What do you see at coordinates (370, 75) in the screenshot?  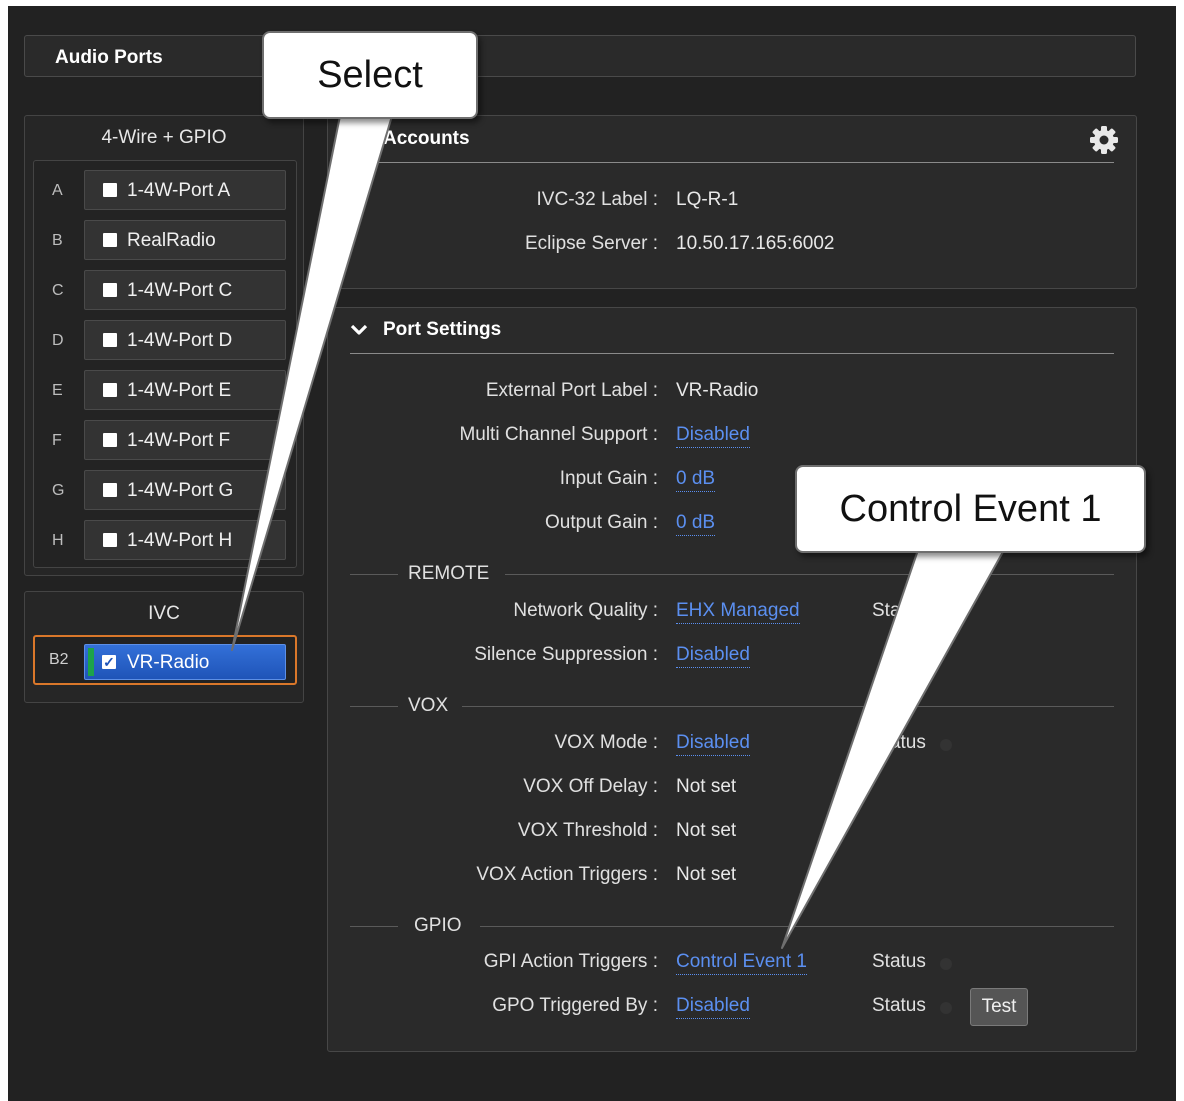 I see `select-callout: Select` at bounding box center [370, 75].